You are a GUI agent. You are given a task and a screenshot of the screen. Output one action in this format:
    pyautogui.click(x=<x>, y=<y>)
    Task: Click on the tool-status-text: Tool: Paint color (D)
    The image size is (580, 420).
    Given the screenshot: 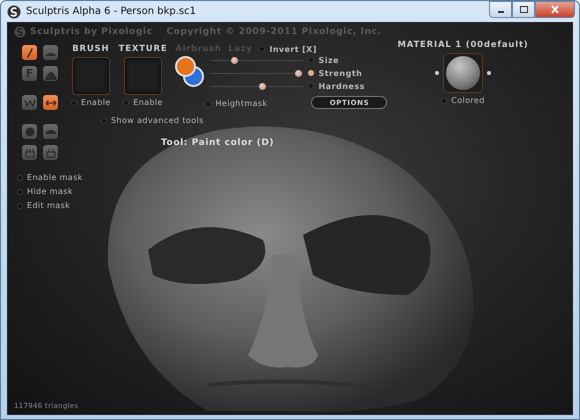 What is the action you would take?
    pyautogui.click(x=218, y=143)
    